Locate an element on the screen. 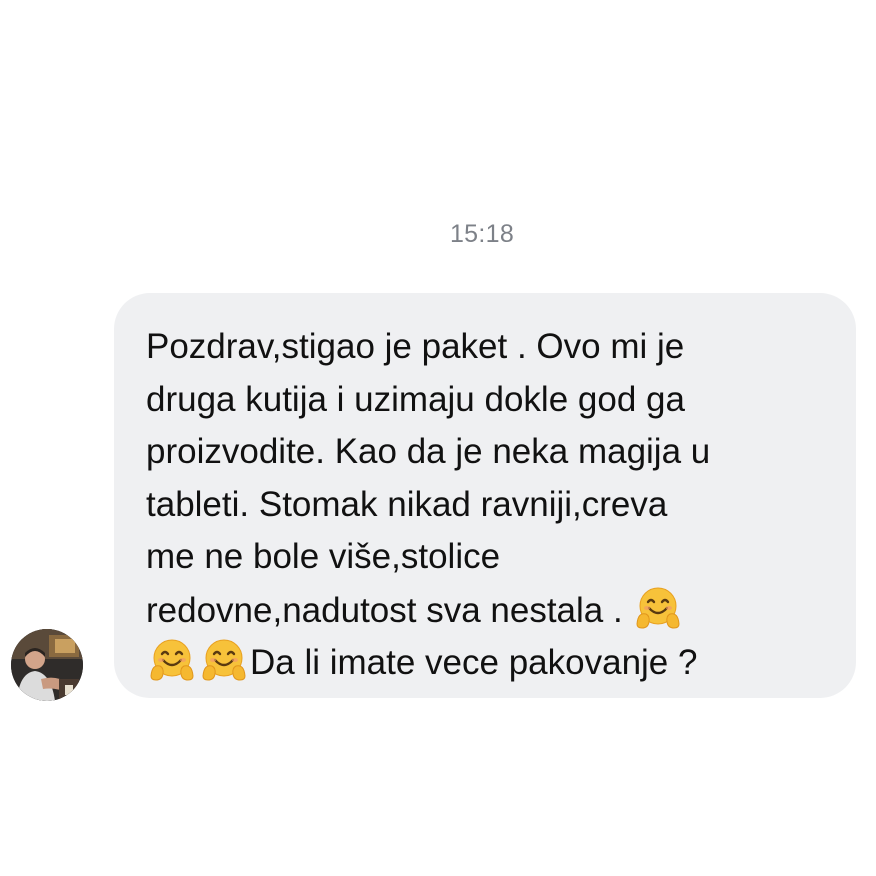 The height and width of the screenshot is (876, 876). message-line-text: redovne,nadutost sva nestala . is located at coordinates (389, 610).